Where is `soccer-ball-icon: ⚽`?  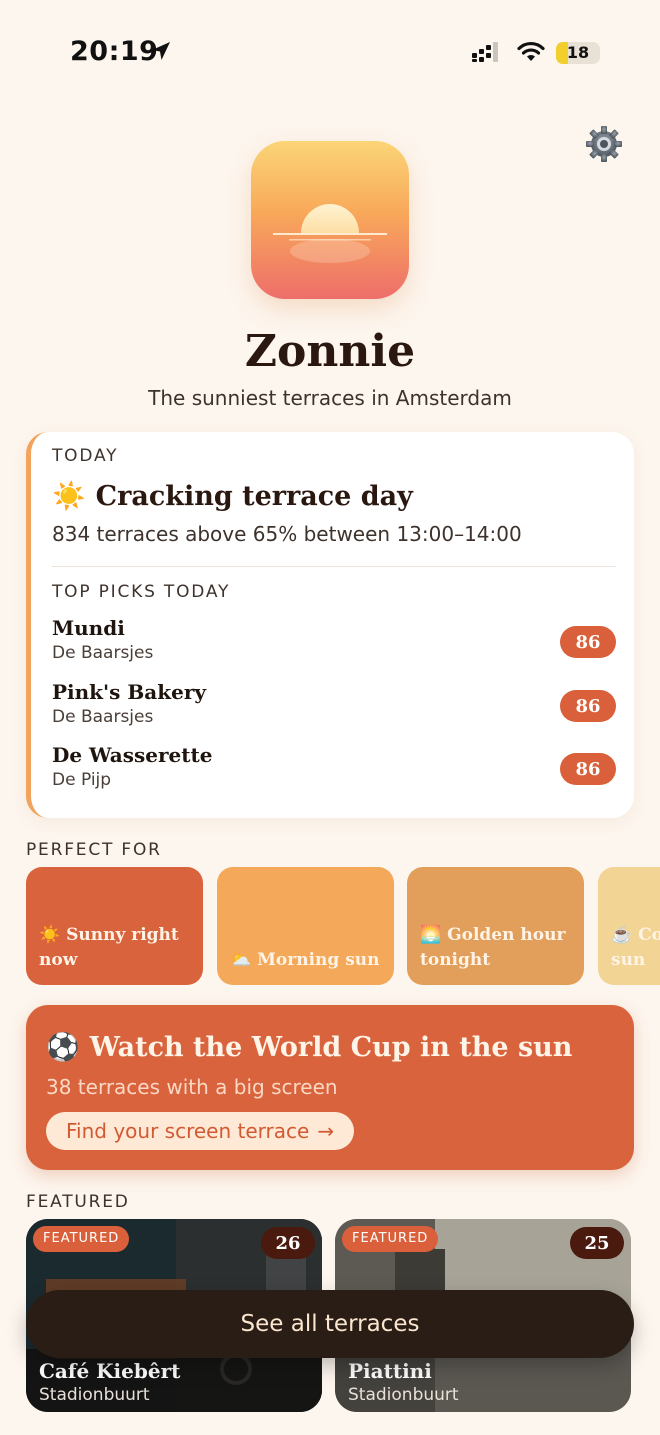
soccer-ball-icon: ⚽ is located at coordinates (63, 1047).